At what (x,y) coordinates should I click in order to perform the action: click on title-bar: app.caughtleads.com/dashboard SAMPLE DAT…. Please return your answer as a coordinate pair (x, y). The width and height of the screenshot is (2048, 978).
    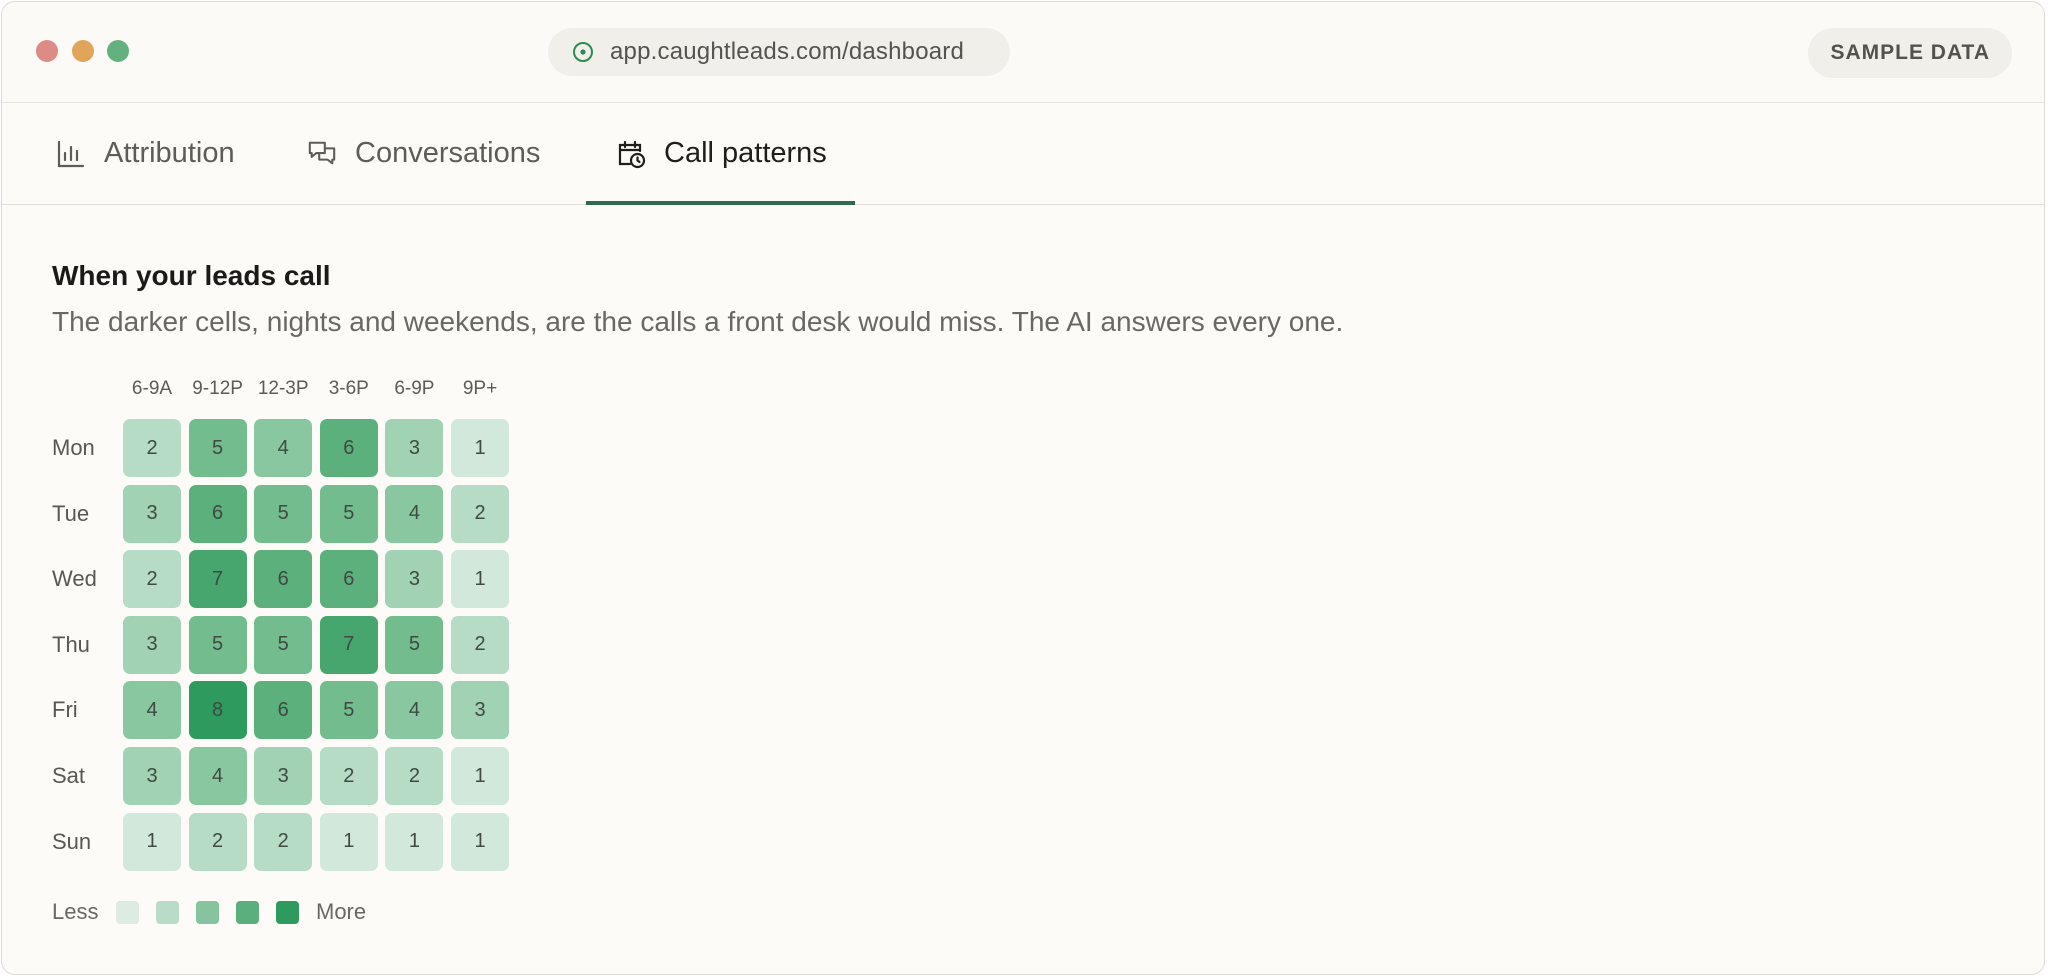
    Looking at the image, I should click on (1023, 52).